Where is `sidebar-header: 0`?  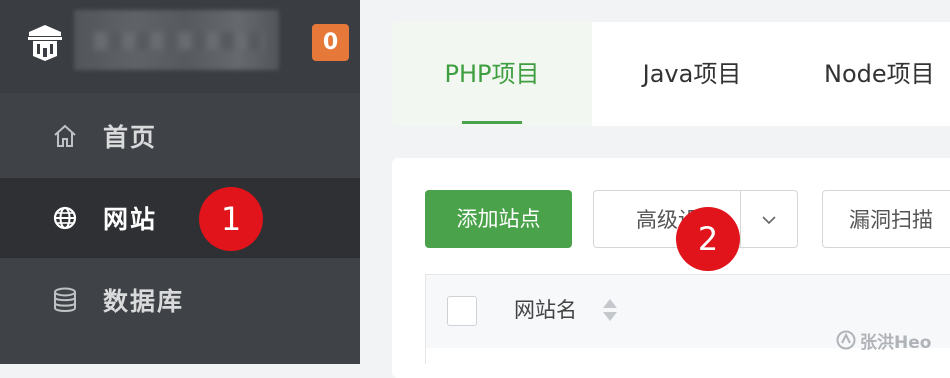
sidebar-header: 0 is located at coordinates (180, 46).